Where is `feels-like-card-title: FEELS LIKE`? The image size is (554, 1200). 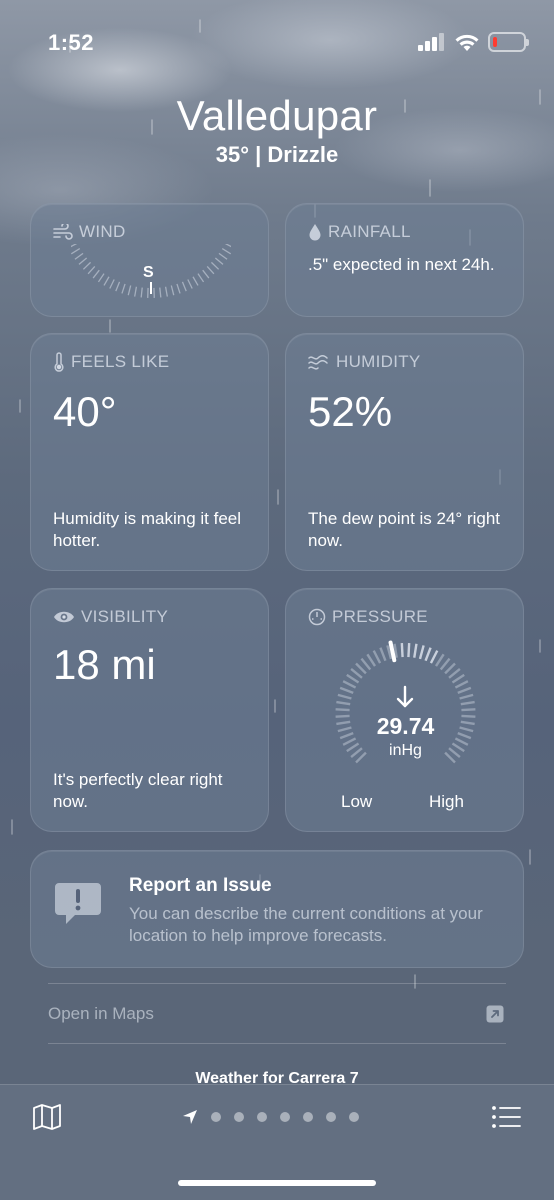
feels-like-card-title: FEELS LIKE is located at coordinates (111, 362).